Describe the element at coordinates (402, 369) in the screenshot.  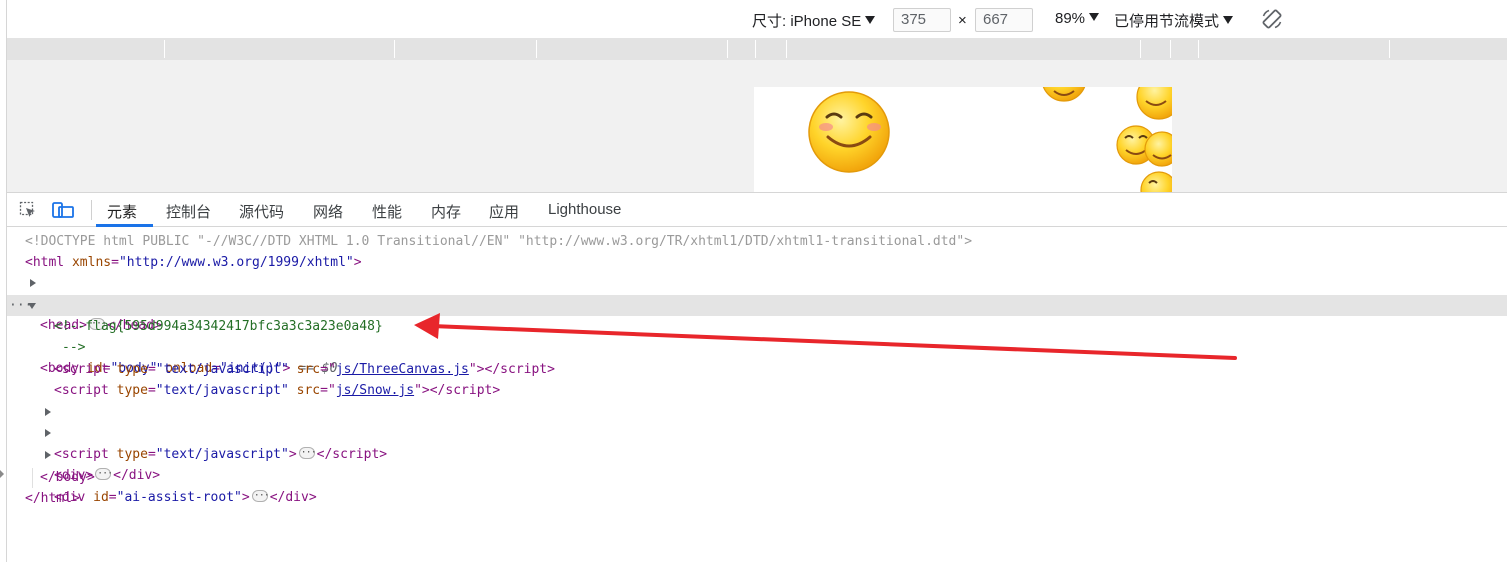
I see `script-src-link: js/ThreeCanvas.js` at that location.